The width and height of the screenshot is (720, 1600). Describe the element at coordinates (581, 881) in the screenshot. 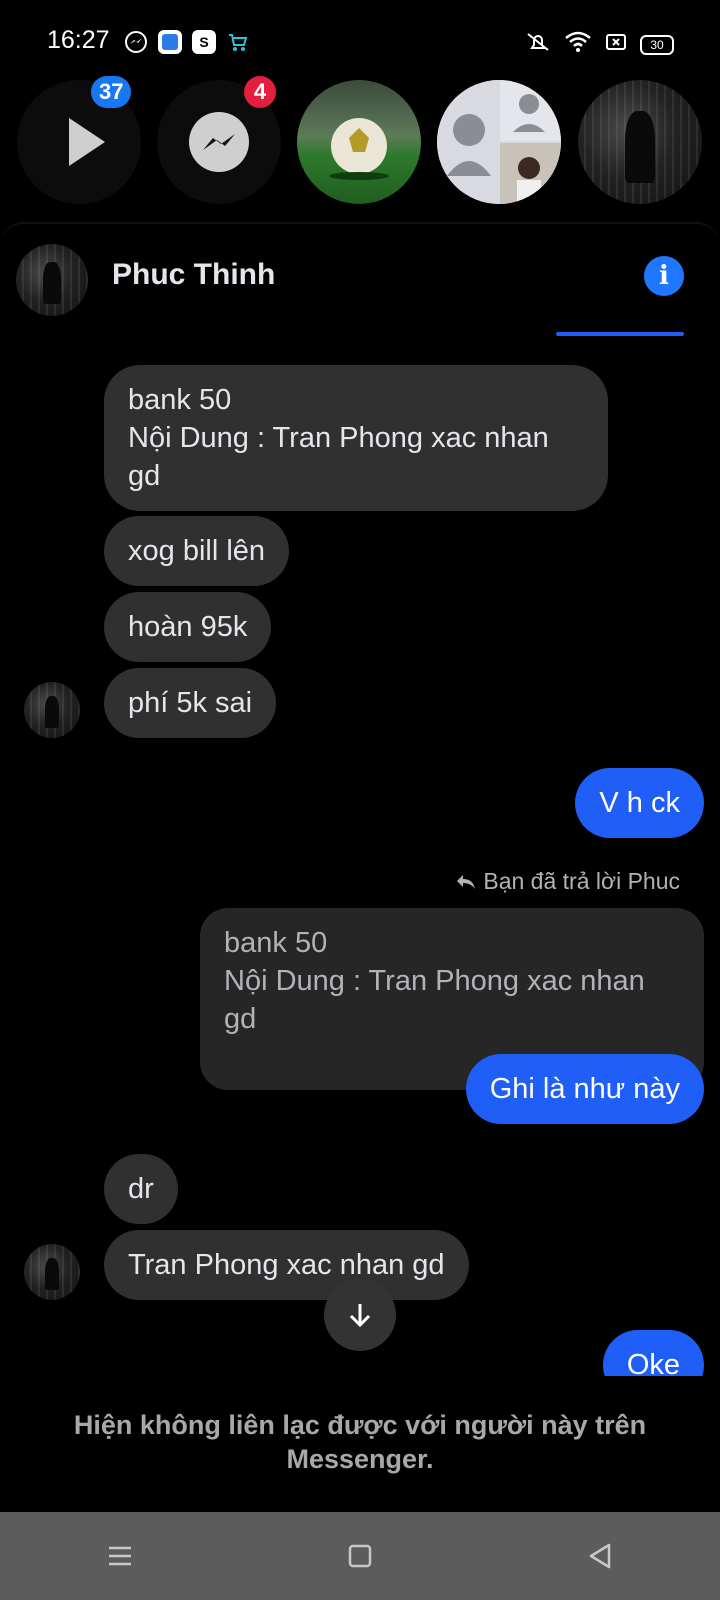

I see `reply-note-text: Bạn đã trả lời Phuc` at that location.